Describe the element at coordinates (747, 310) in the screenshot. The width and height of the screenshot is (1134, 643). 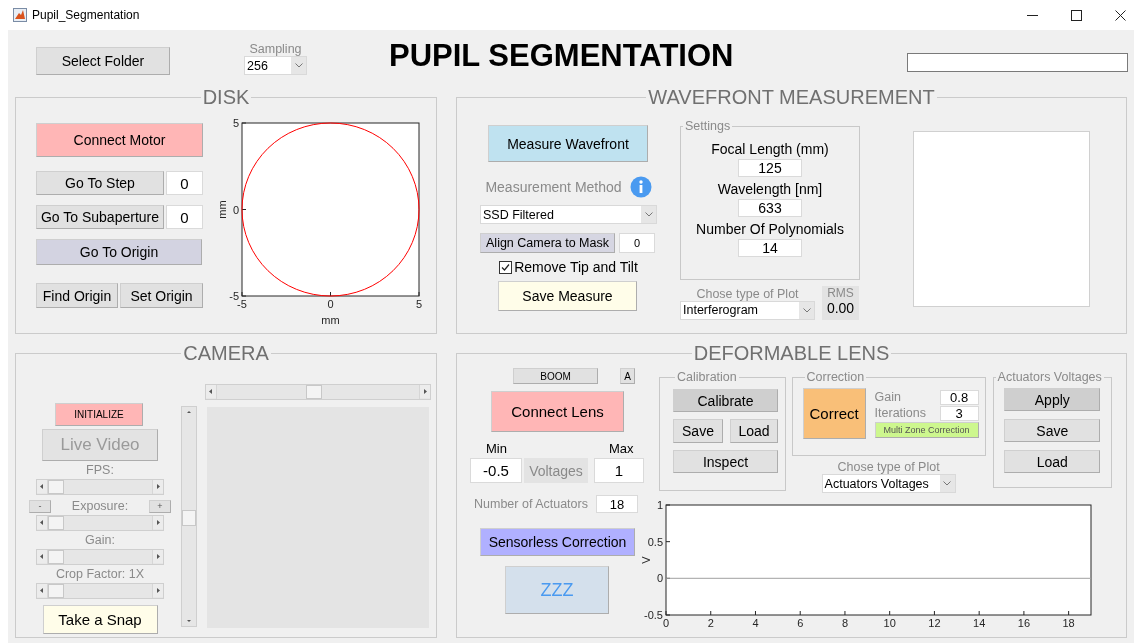
I see `plot-type-dropdown: Interferogram` at that location.